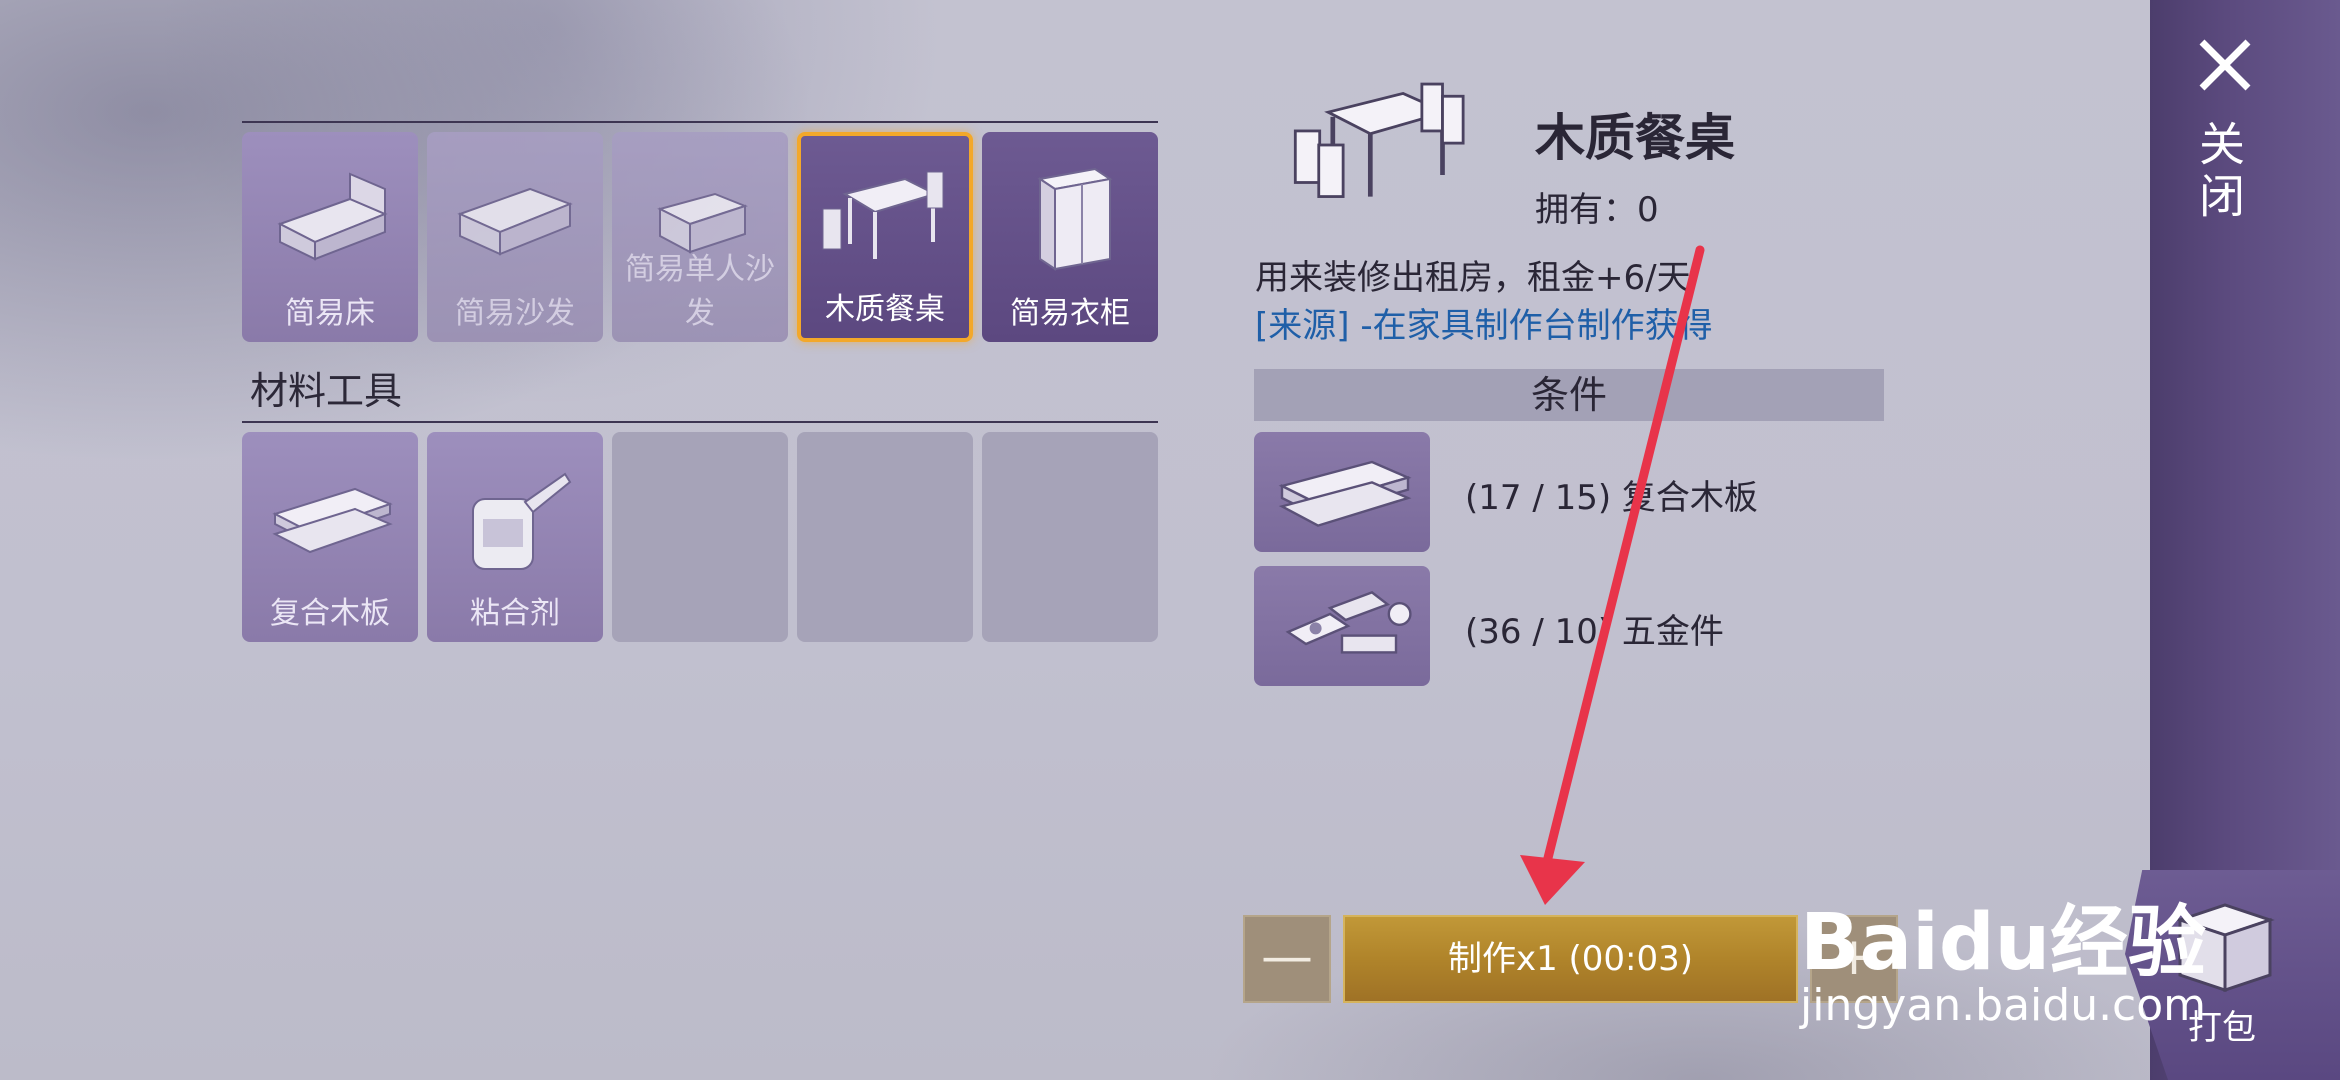  Describe the element at coordinates (1070, 313) in the screenshot. I see `item-label: 简易衣柜` at that location.